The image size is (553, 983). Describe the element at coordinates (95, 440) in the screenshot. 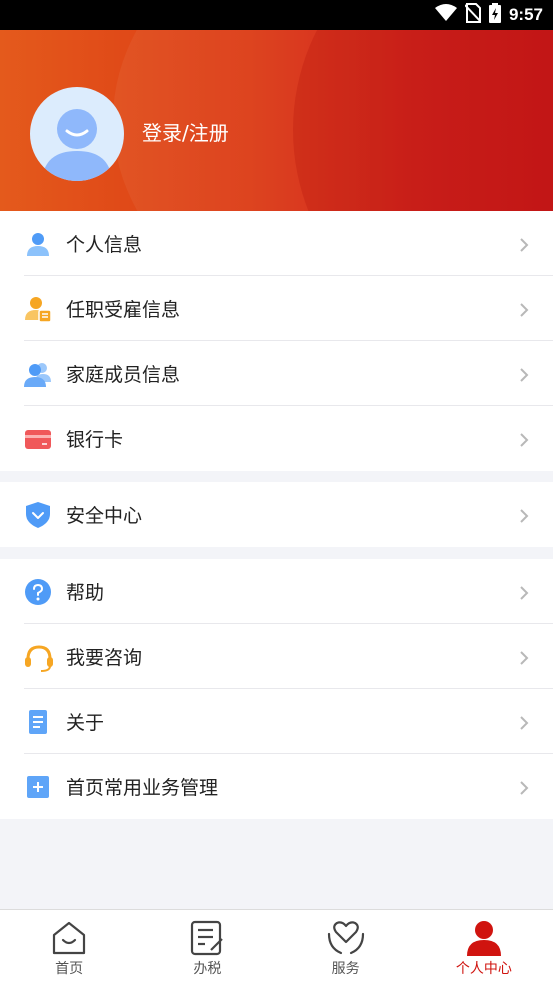

I see `menu-item-label: 银行卡` at that location.